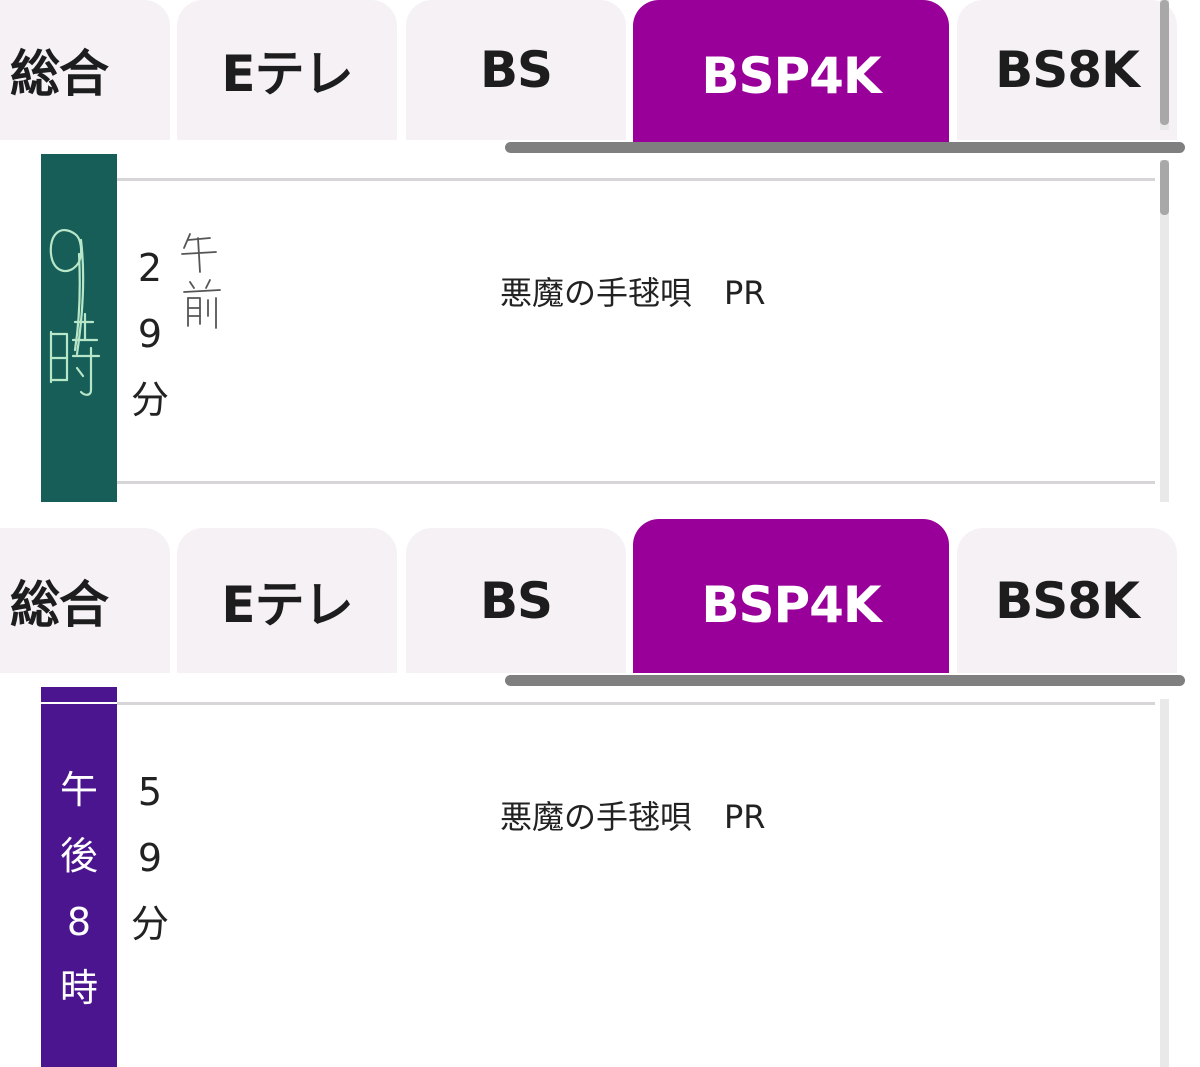 The width and height of the screenshot is (1200, 1067). What do you see at coordinates (78, 856) in the screenshot?
I see `hour-char: 後` at bounding box center [78, 856].